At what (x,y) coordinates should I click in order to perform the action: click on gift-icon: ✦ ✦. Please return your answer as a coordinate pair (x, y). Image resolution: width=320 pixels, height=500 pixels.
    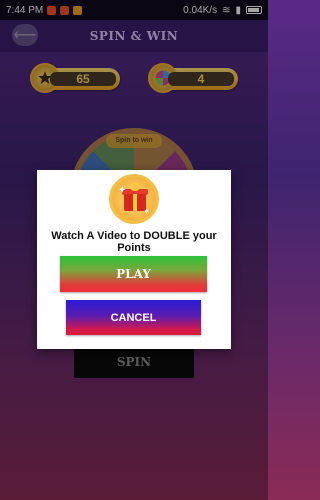
    Looking at the image, I should click on (134, 199).